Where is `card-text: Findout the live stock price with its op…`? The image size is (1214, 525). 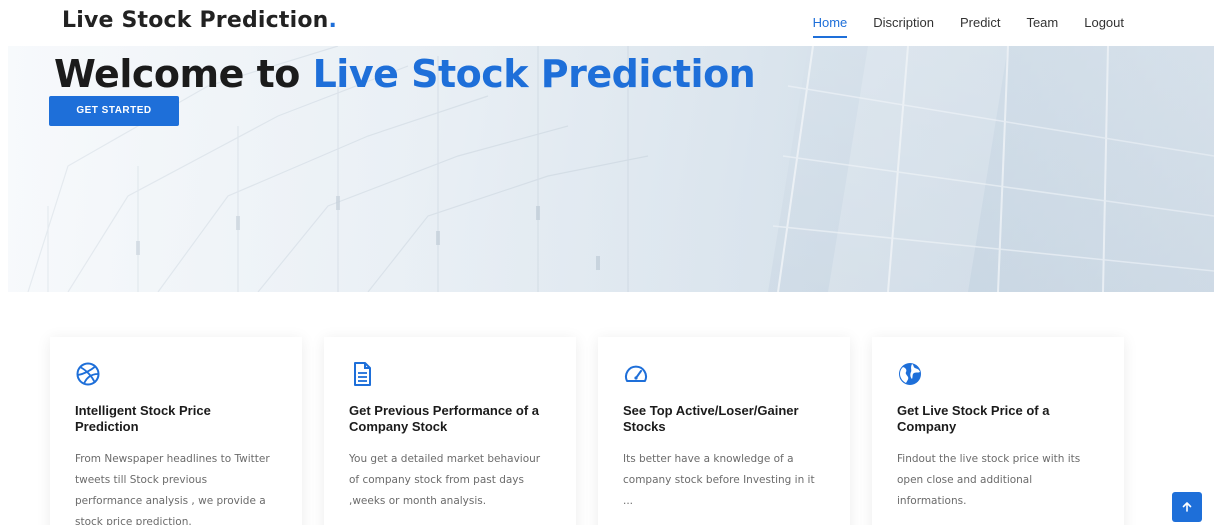 card-text: Findout the live stock price with its op… is located at coordinates (989, 480).